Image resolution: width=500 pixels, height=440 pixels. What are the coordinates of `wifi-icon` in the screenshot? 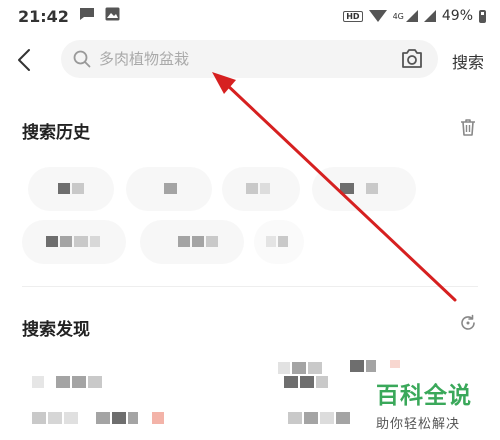 It's located at (377, 16).